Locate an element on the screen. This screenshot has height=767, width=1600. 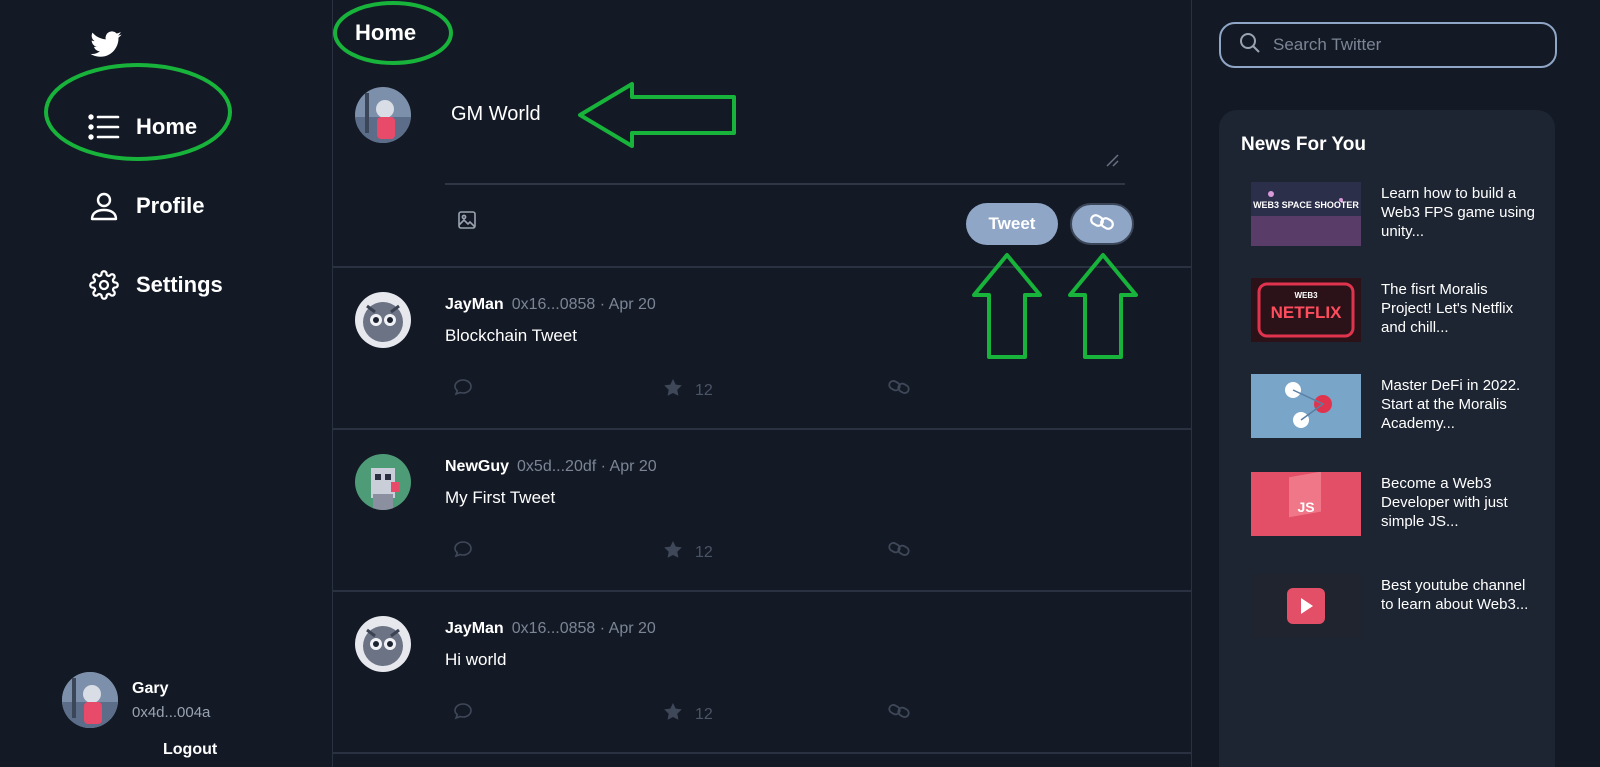
current-user: Gary 0x4d...004a is located at coordinates (136, 700).